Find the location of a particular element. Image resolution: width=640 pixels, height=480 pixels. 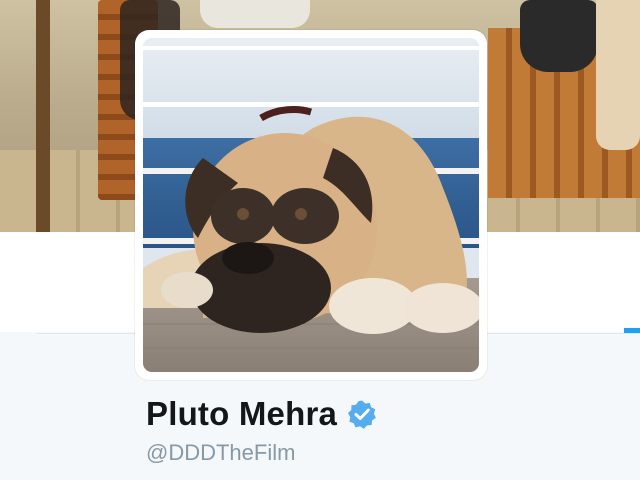

nav-active-indicator is located at coordinates (632, 330).